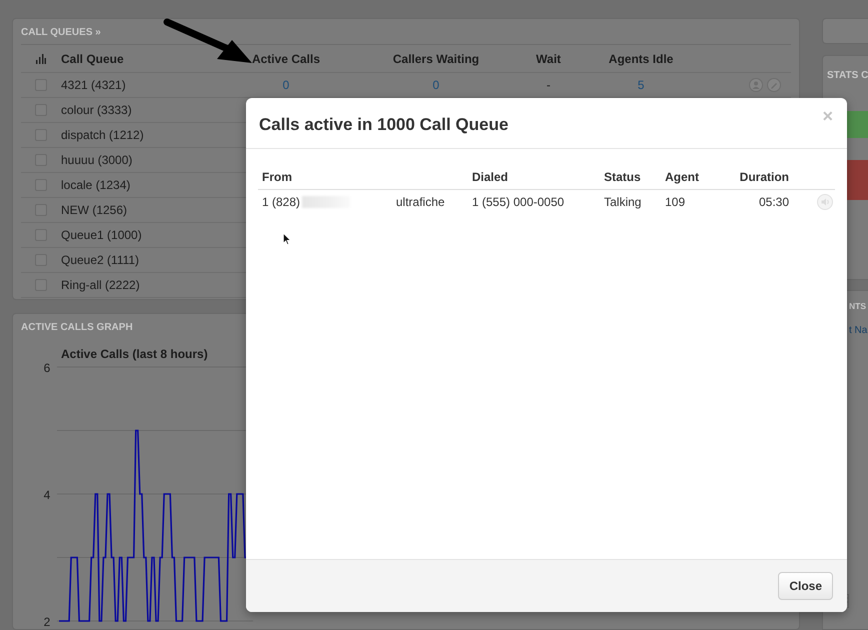 The width and height of the screenshot is (868, 630). Describe the element at coordinates (548, 59) in the screenshot. I see `column-header: Wait` at that location.